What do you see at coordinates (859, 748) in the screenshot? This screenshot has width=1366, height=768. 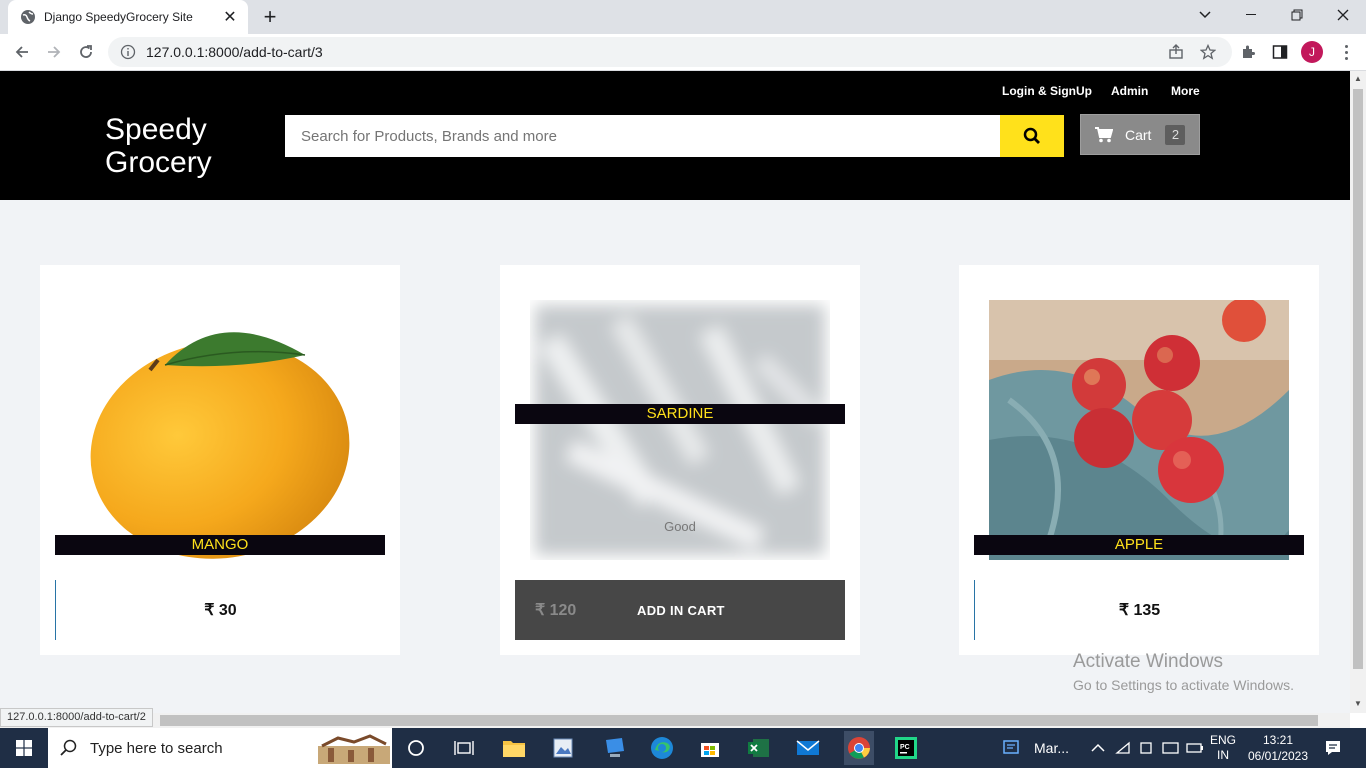 I see `chrome-icon` at bounding box center [859, 748].